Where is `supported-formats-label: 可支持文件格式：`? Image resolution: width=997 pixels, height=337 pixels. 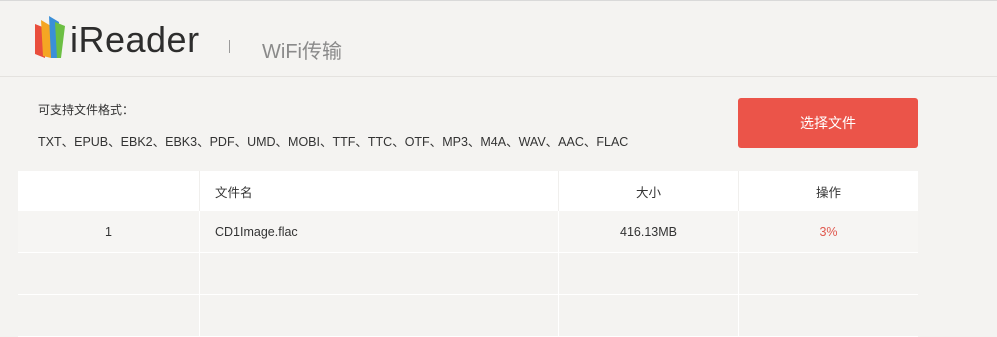
supported-formats-label: 可支持文件格式： is located at coordinates (86, 110).